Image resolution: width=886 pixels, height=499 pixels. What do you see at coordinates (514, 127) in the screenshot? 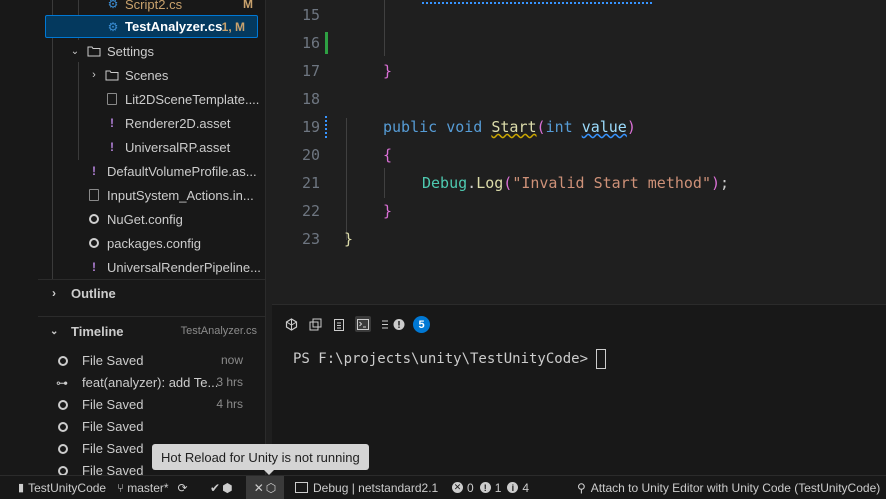
I see `code-token: Start` at bounding box center [514, 127].